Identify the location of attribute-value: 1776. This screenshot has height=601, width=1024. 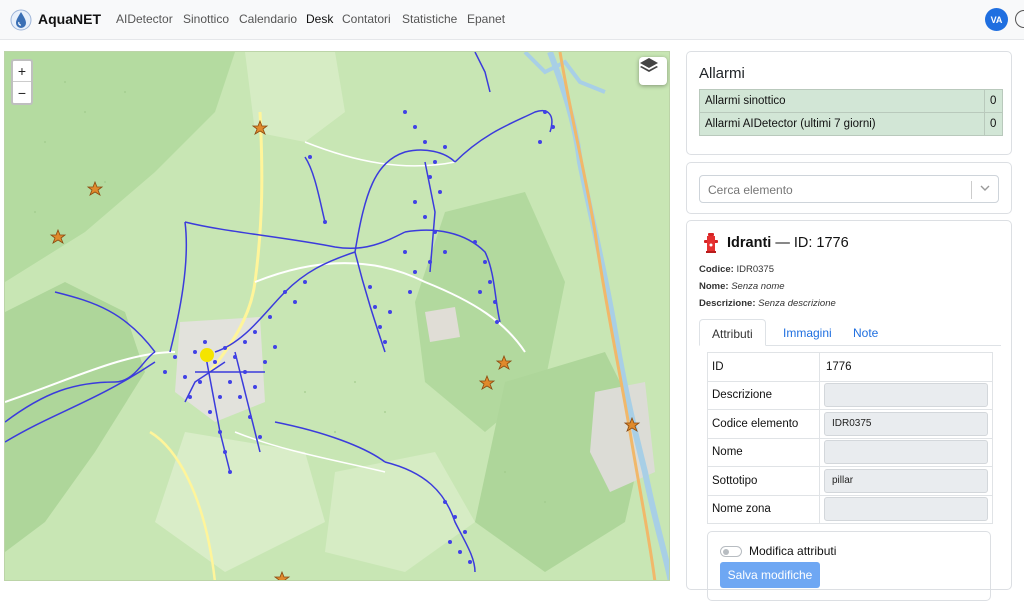
(906, 367).